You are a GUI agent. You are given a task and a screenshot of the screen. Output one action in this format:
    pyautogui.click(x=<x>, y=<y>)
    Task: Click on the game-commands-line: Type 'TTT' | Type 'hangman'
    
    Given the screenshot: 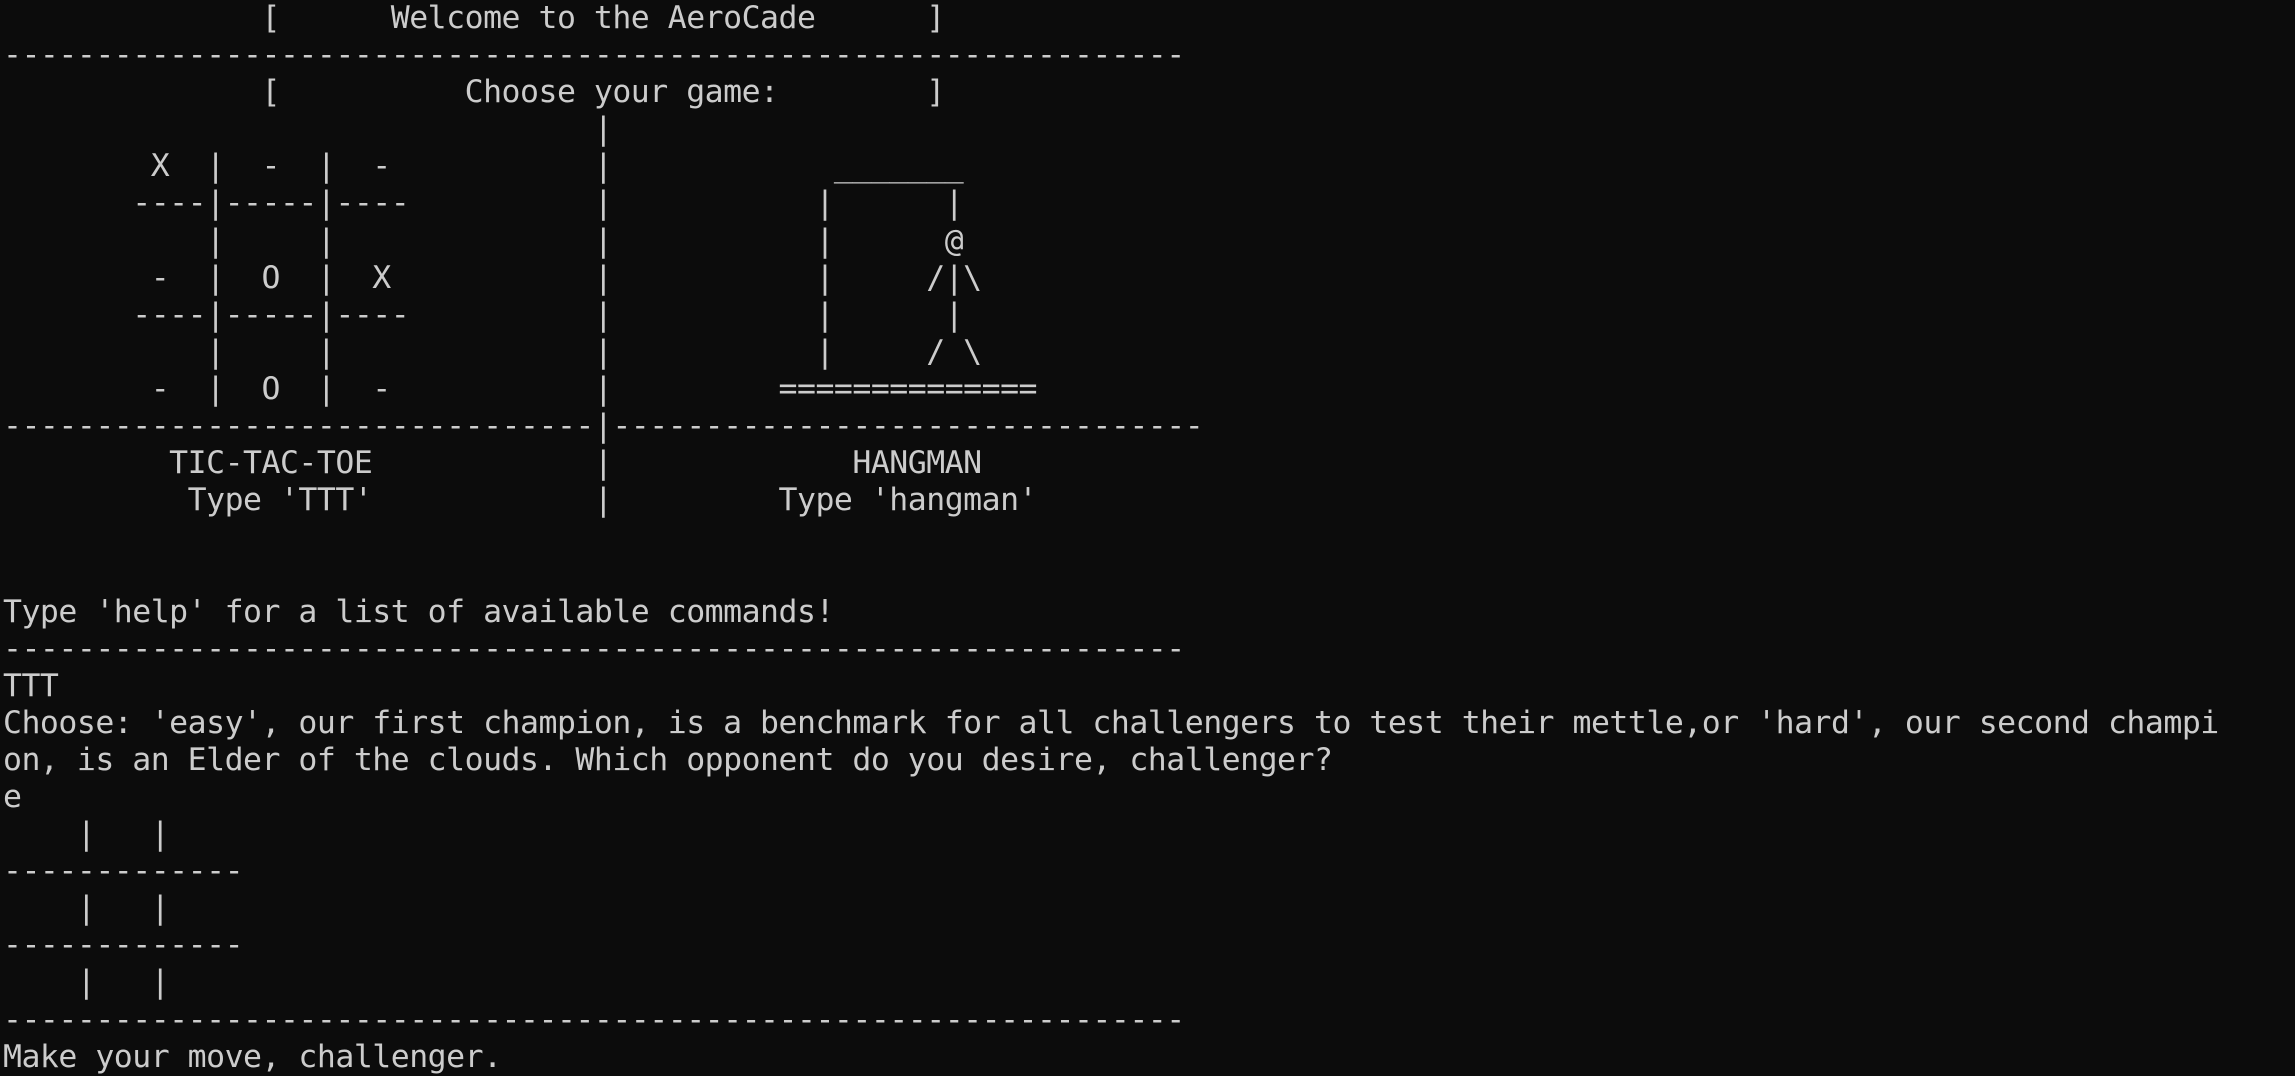 What is the action you would take?
    pyautogui.click(x=520, y=500)
    